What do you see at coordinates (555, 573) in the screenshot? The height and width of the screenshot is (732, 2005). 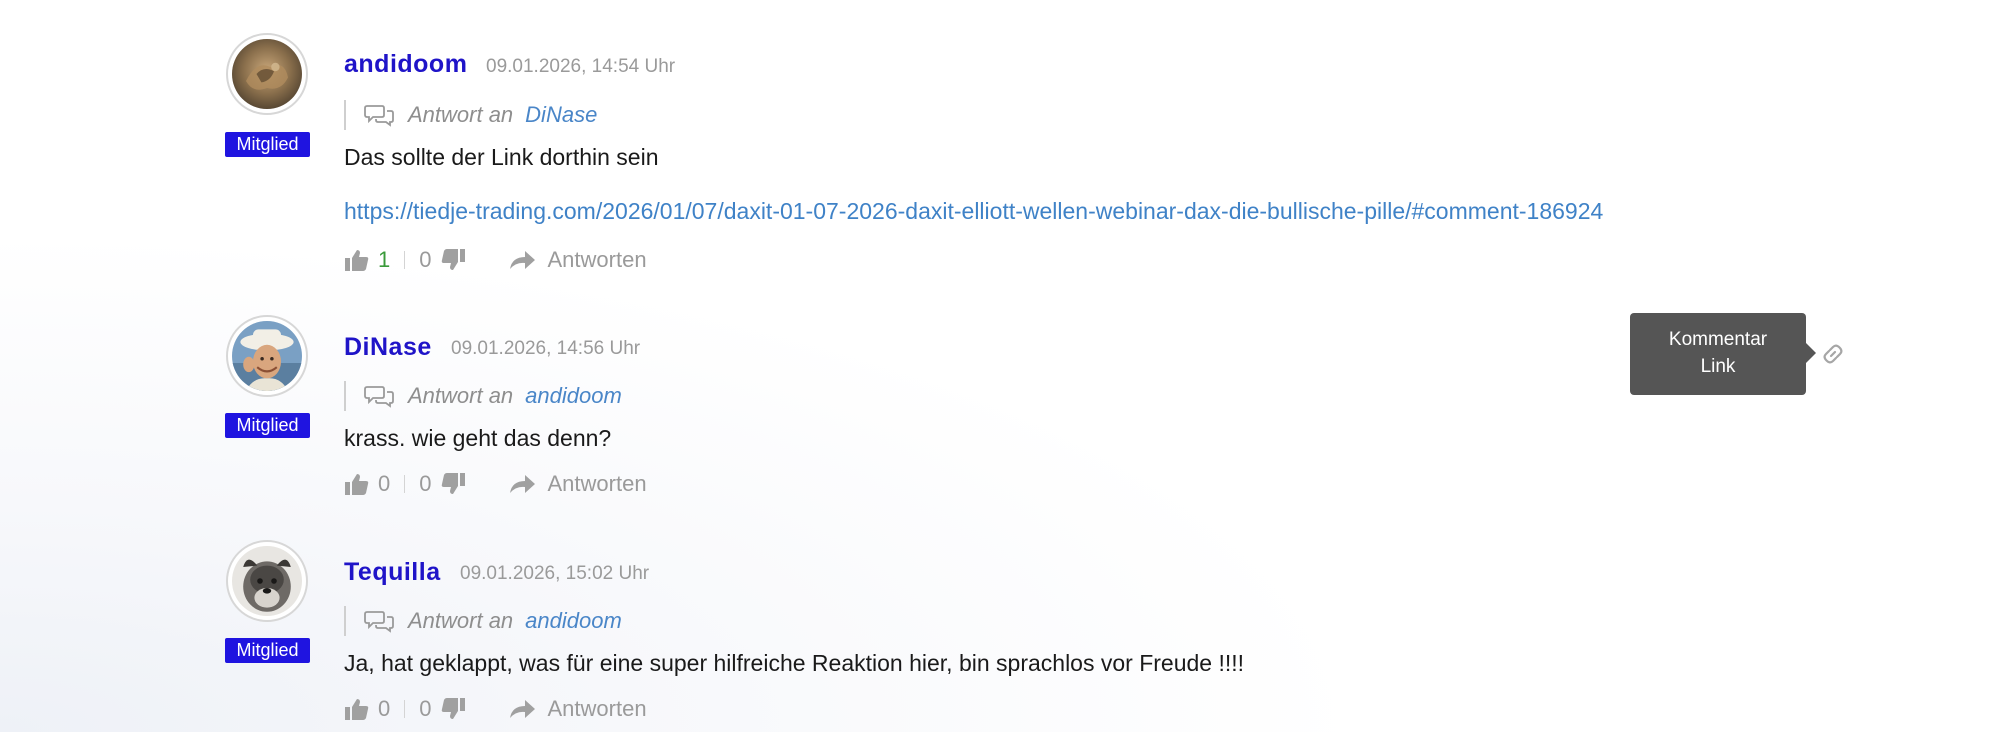 I see `comment-timestamp: 09.01.2026, 15:02 Uhr` at bounding box center [555, 573].